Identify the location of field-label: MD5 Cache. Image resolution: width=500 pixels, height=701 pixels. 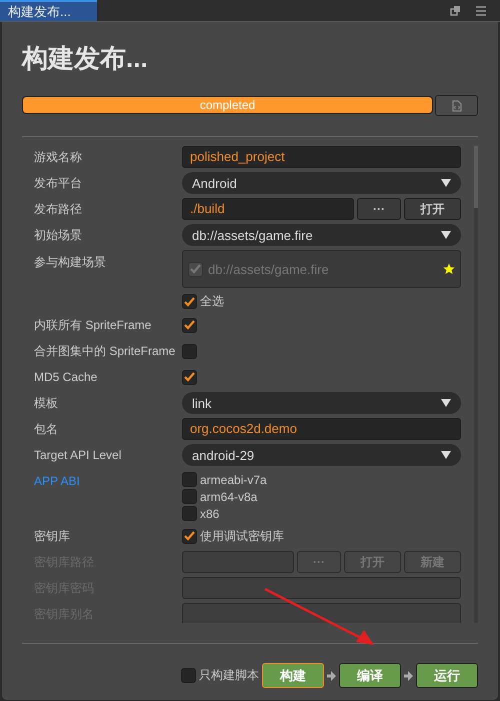
(66, 377).